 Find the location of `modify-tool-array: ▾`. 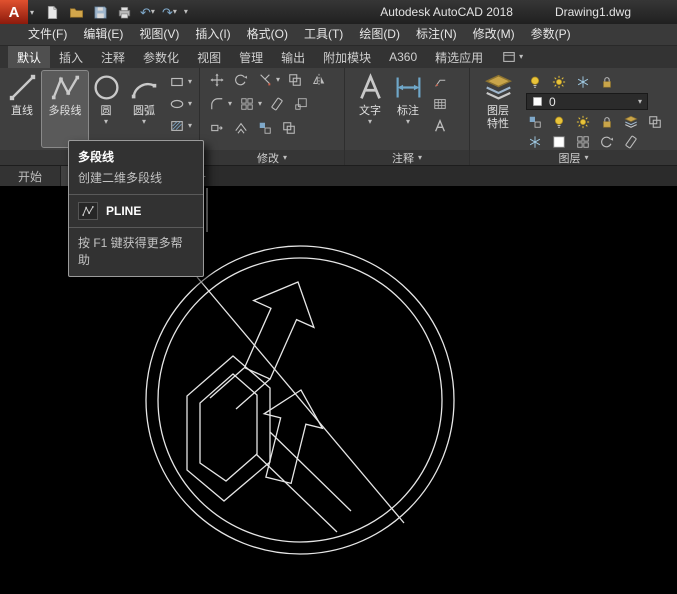

modify-tool-array: ▾ is located at coordinates (250, 103).